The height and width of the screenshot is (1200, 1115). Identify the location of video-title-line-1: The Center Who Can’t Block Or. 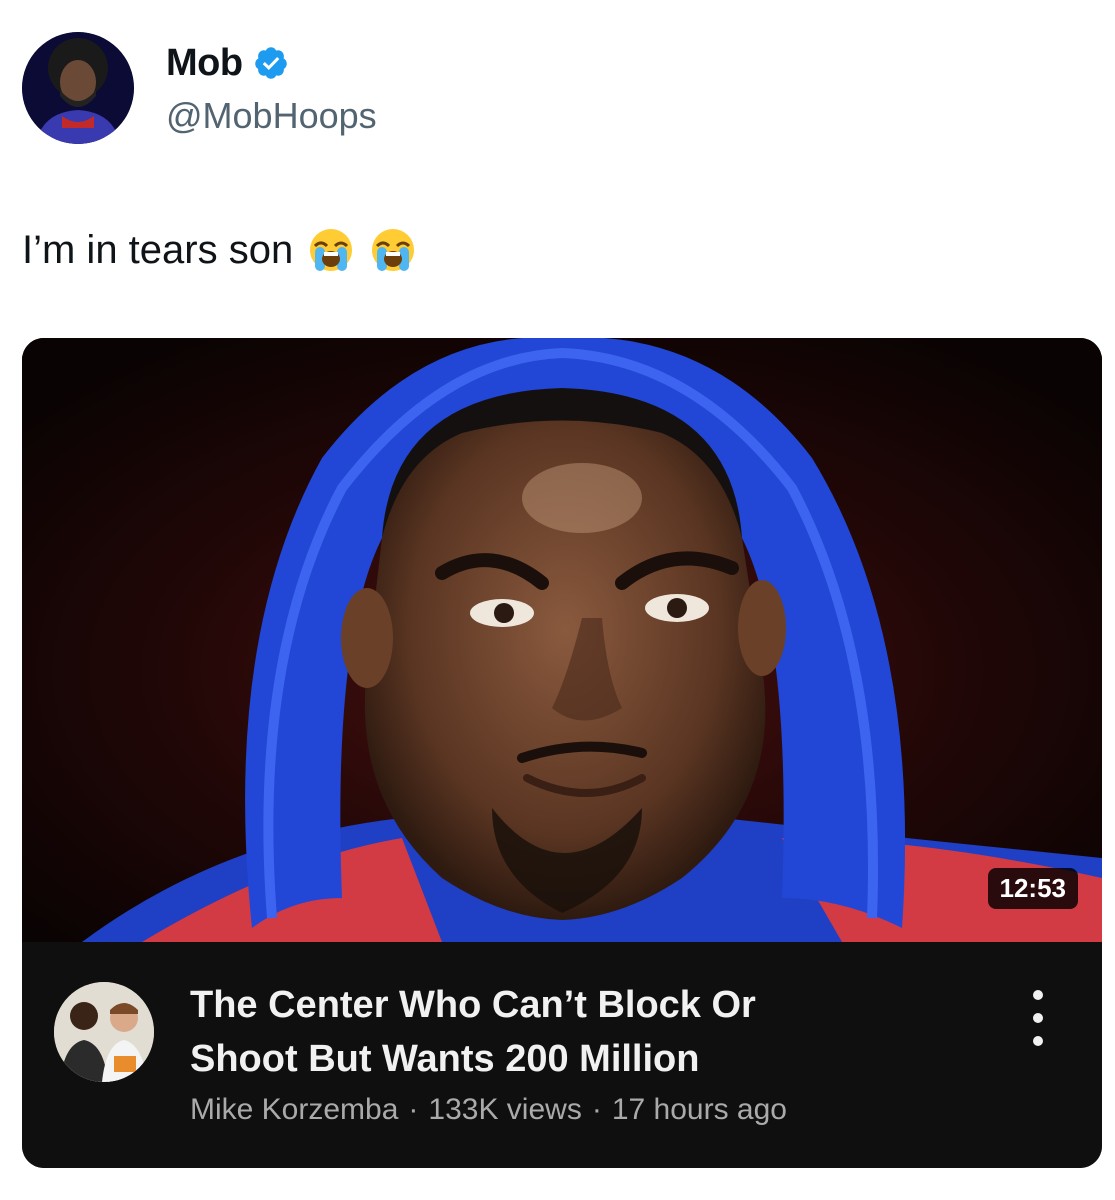
(473, 1005).